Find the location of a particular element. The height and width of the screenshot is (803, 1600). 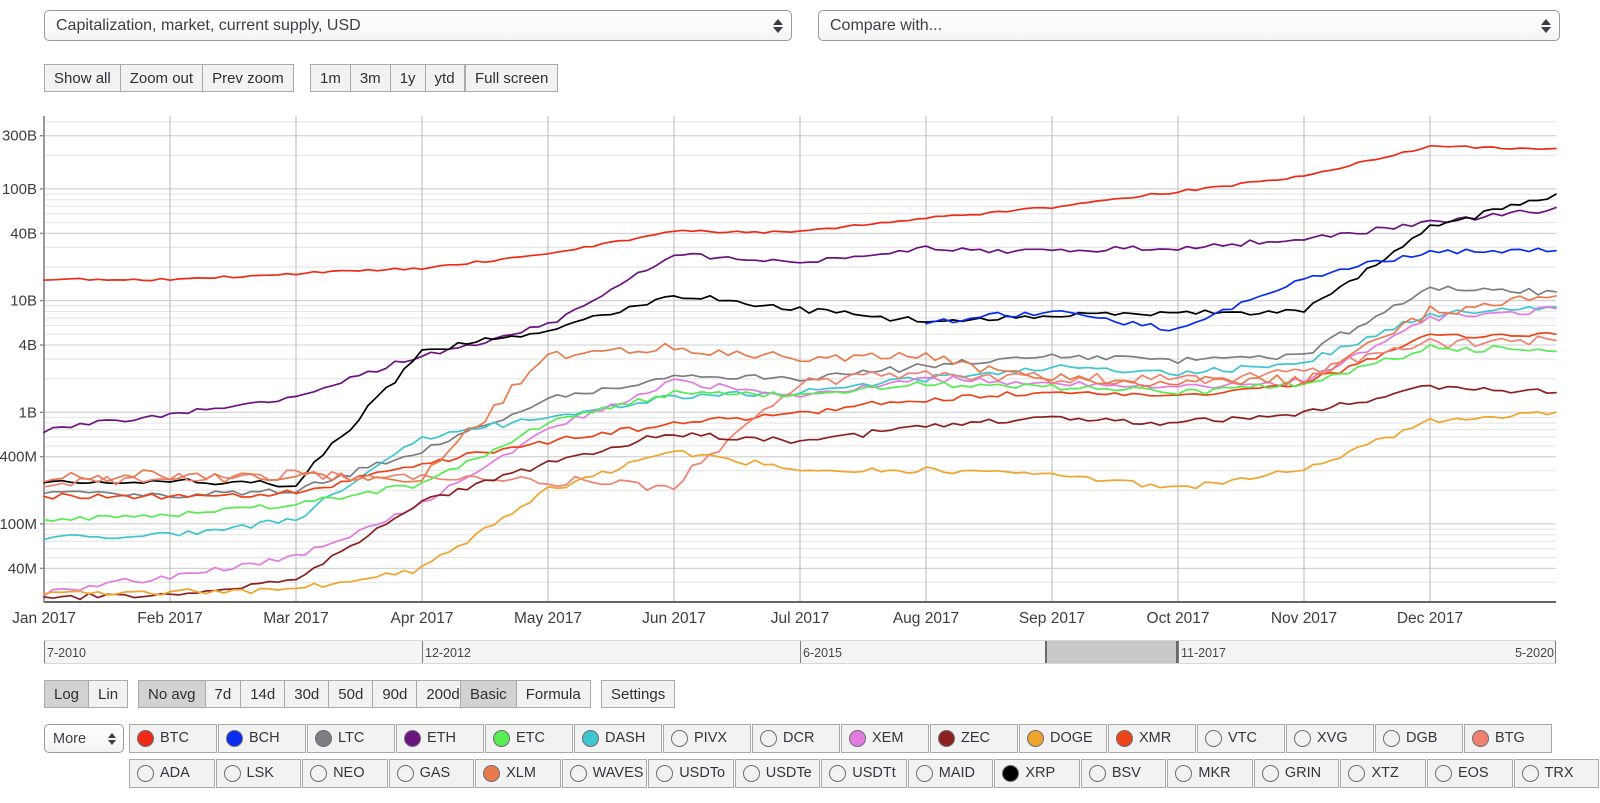

x-tick-label: May 2017 is located at coordinates (548, 618).